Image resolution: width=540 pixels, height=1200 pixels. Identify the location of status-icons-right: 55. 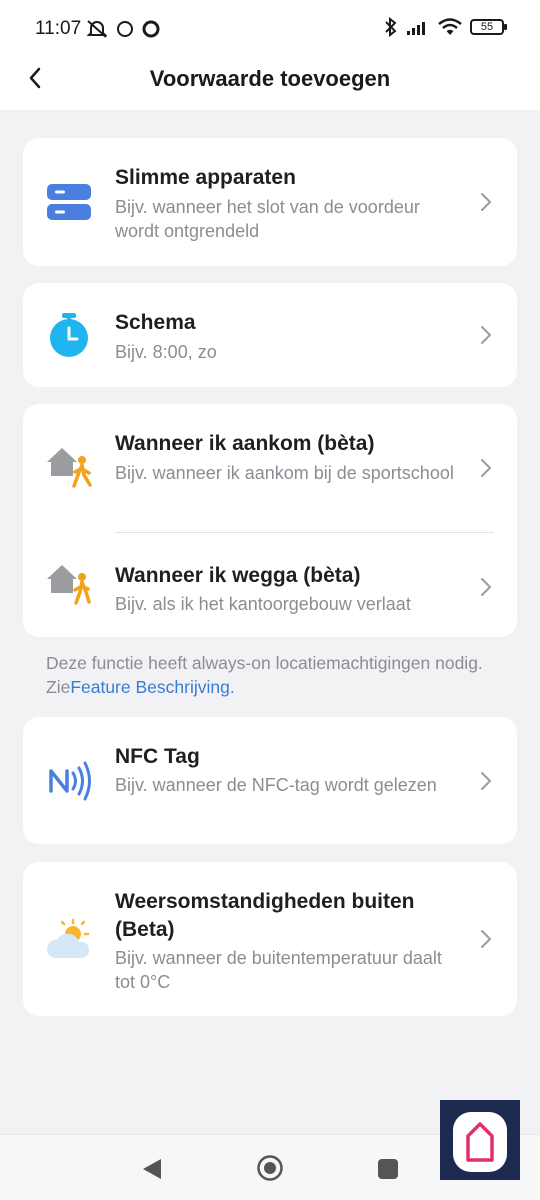
(445, 27).